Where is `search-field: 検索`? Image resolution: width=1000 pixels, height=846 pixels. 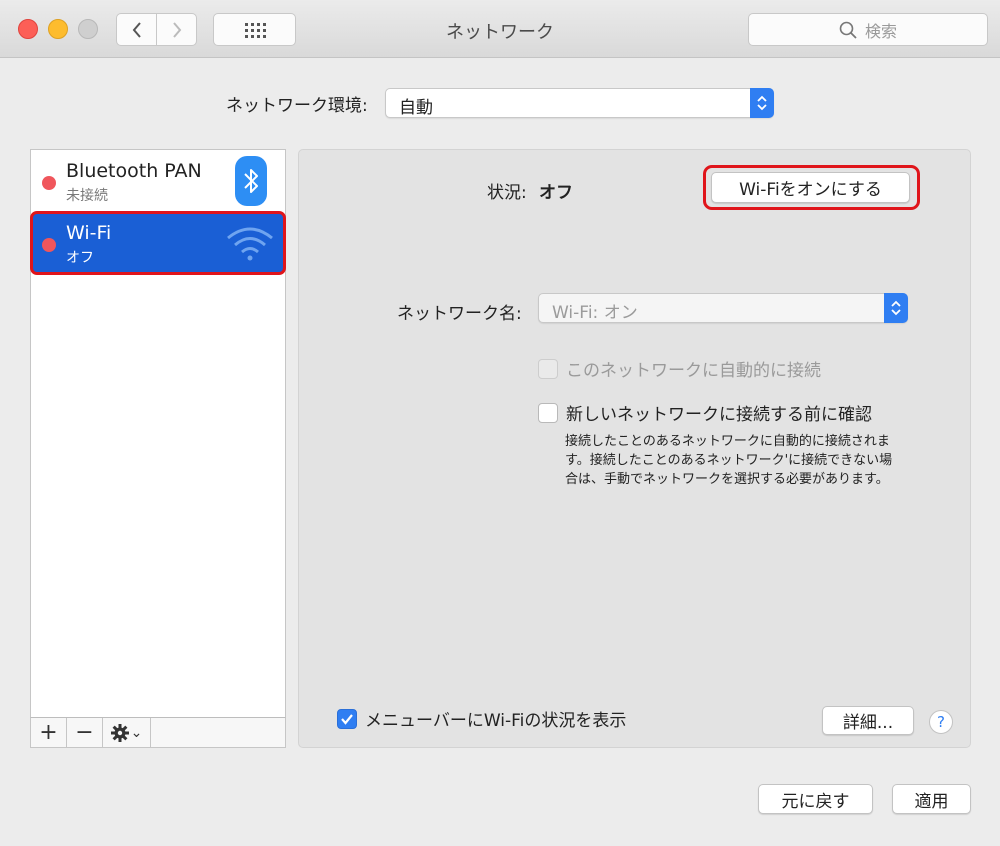
search-field: 検索 is located at coordinates (868, 29).